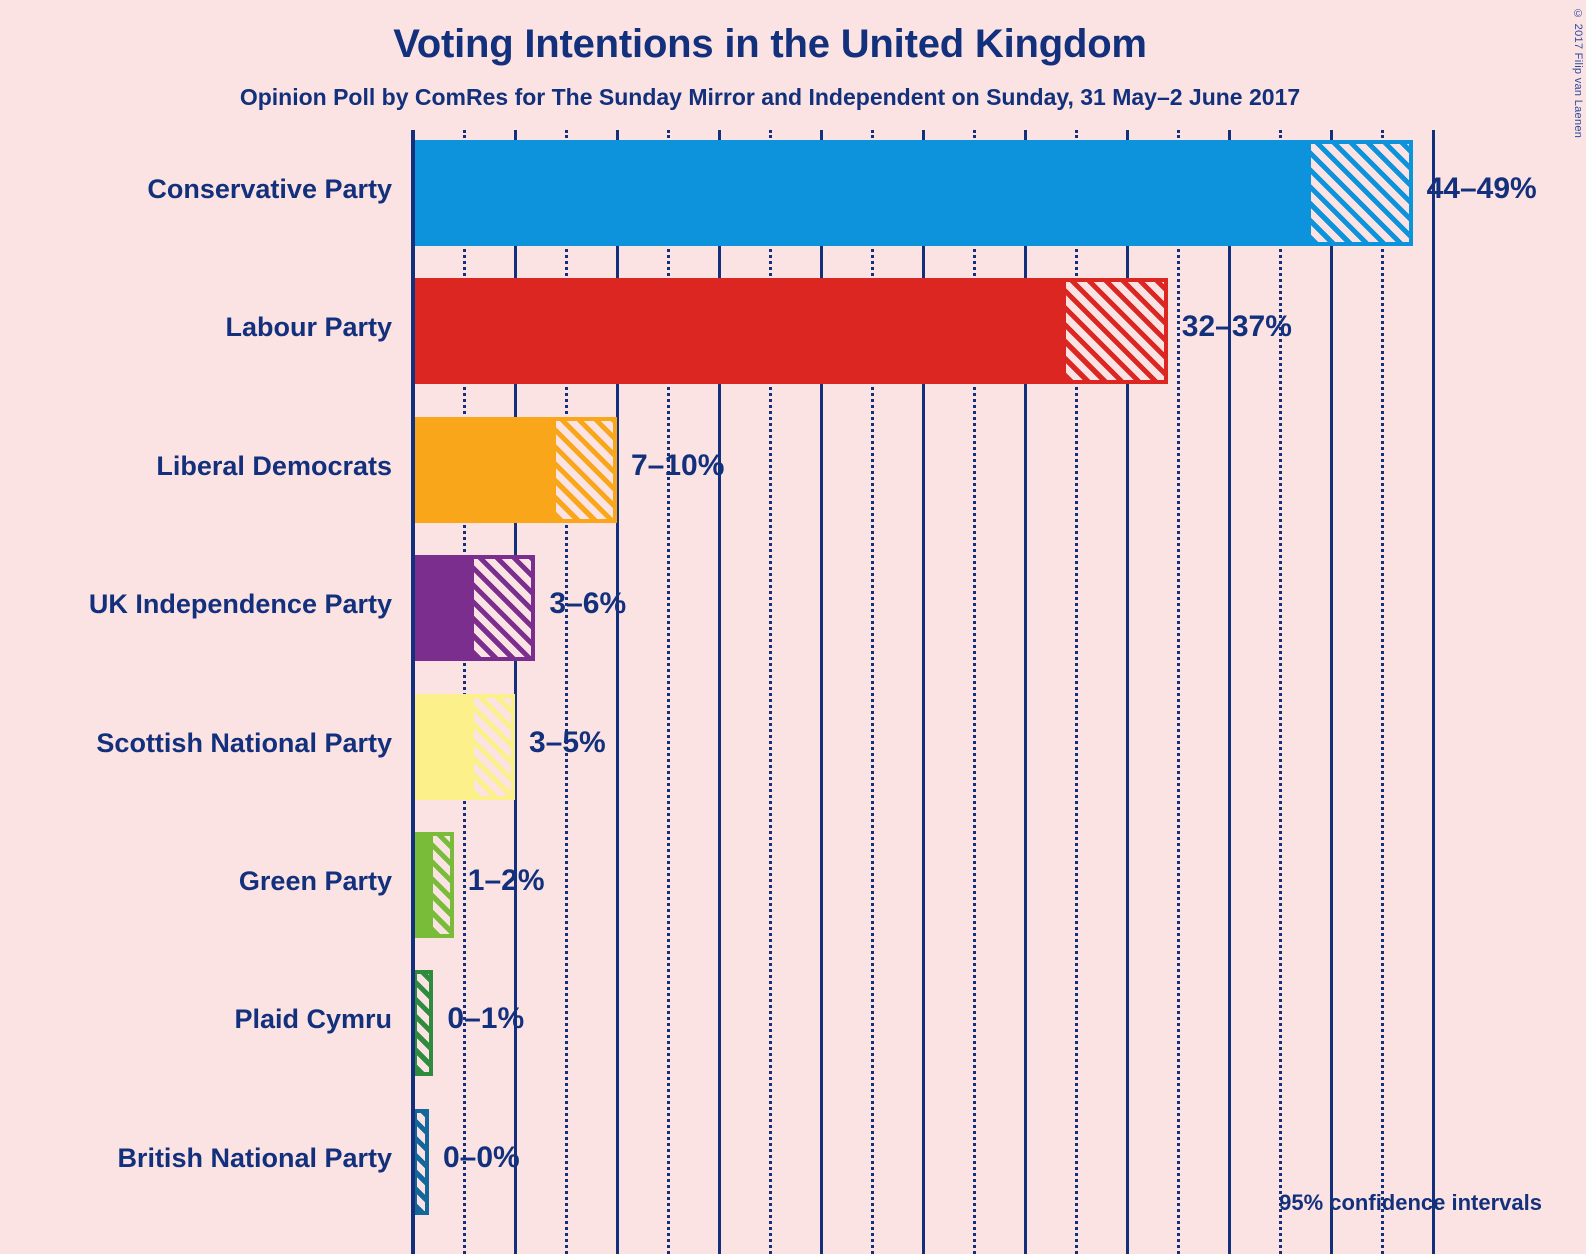 The width and height of the screenshot is (1586, 1254). I want to click on category-label: Plaid Cymru, so click(313, 1019).